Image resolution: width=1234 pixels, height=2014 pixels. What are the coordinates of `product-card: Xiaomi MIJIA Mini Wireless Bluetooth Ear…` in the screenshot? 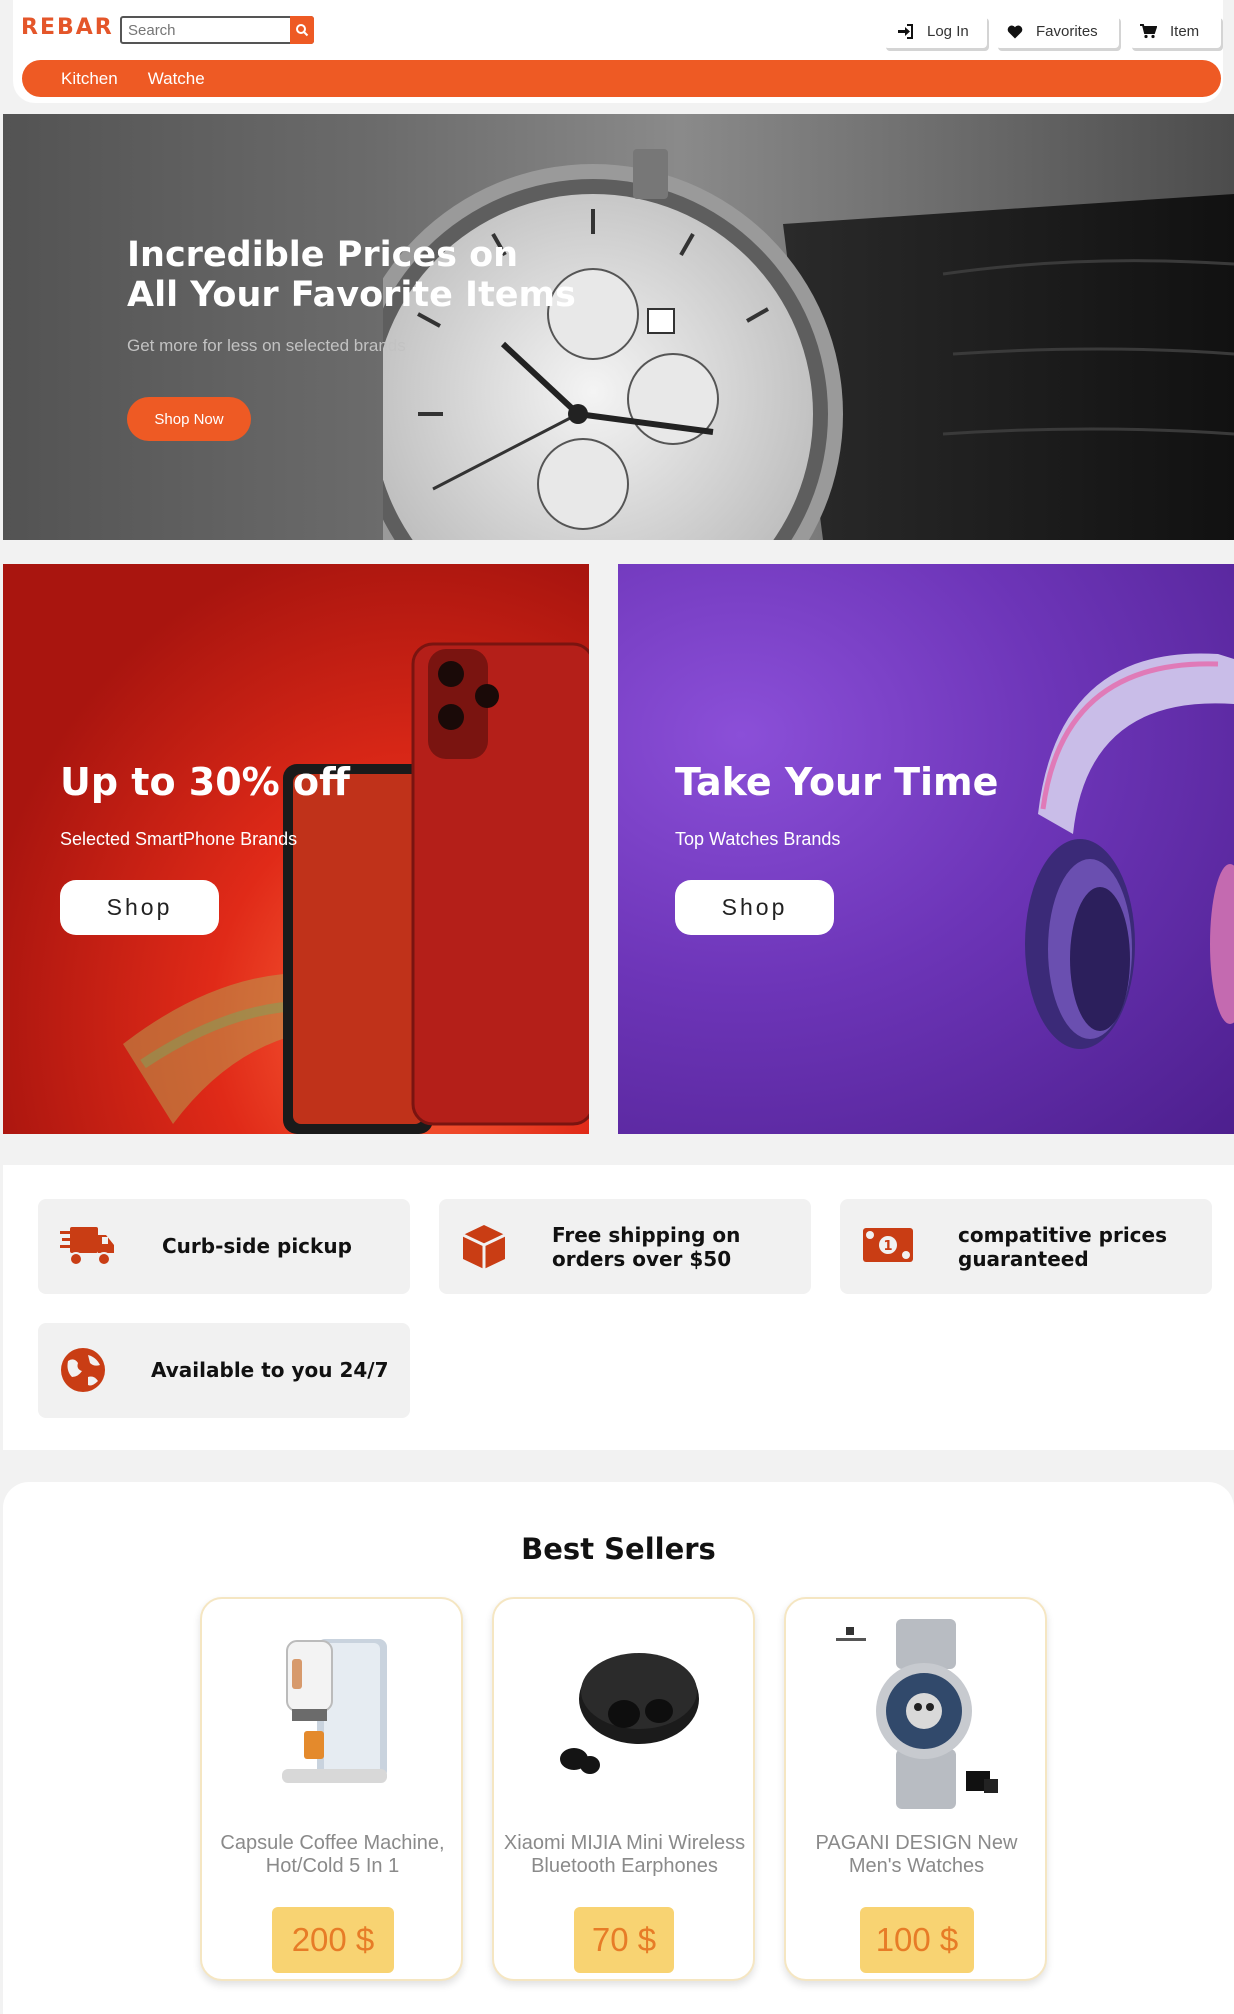 It's located at (623, 1789).